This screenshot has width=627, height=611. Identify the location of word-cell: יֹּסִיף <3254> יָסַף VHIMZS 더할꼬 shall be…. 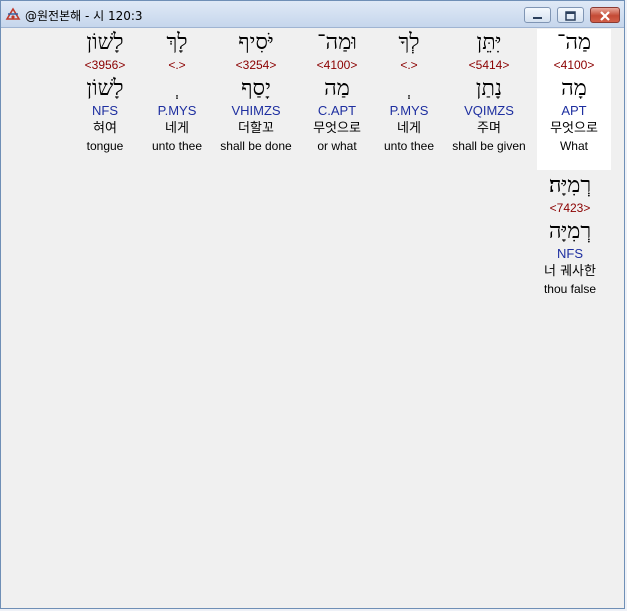
(256, 91).